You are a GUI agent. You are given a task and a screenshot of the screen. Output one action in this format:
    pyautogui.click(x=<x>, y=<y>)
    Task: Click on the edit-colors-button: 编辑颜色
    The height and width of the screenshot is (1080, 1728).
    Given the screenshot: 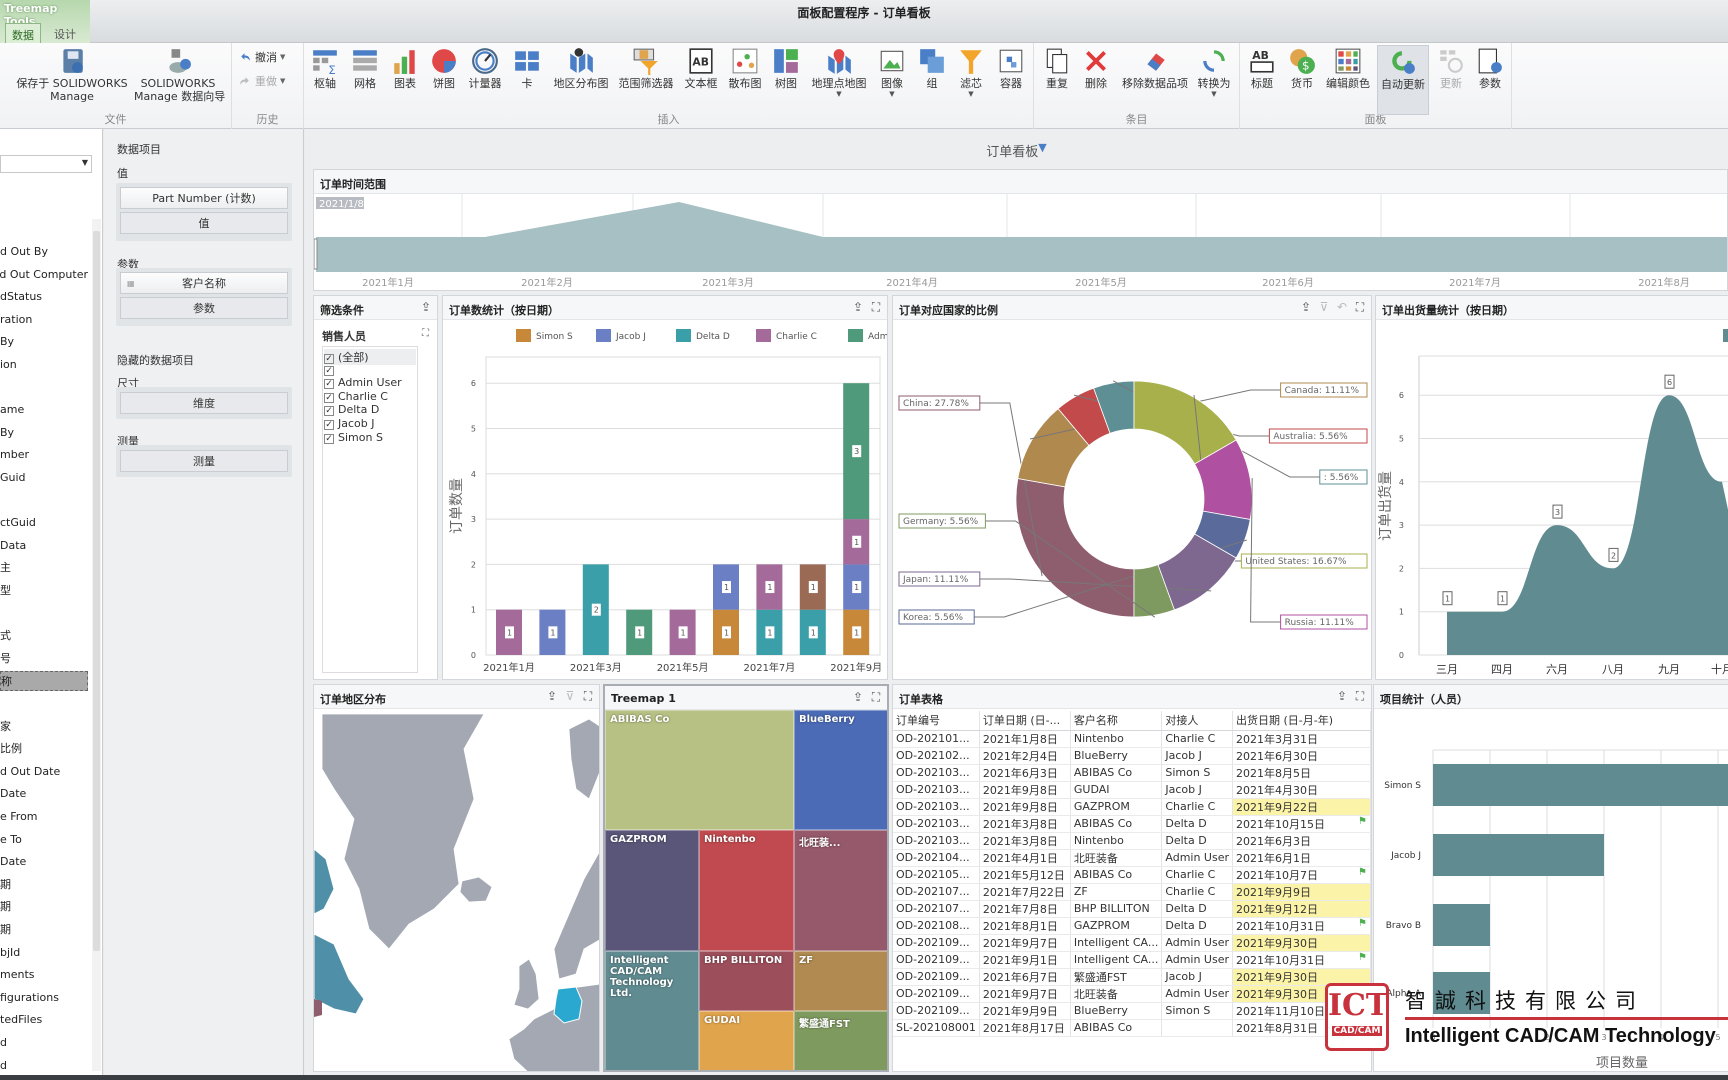 What is the action you would take?
    pyautogui.click(x=1348, y=80)
    